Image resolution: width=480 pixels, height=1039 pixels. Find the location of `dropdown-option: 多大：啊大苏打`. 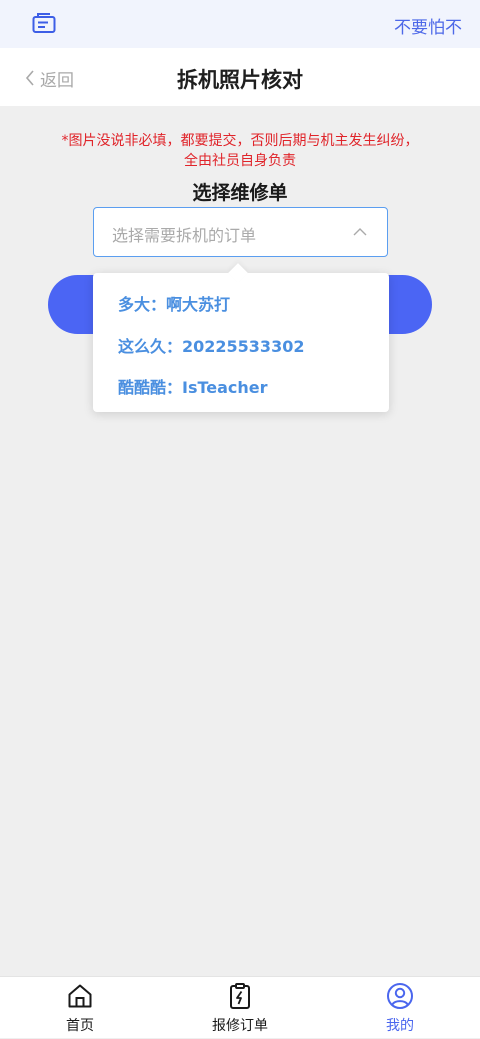

dropdown-option: 多大：啊大苏打 is located at coordinates (174, 303).